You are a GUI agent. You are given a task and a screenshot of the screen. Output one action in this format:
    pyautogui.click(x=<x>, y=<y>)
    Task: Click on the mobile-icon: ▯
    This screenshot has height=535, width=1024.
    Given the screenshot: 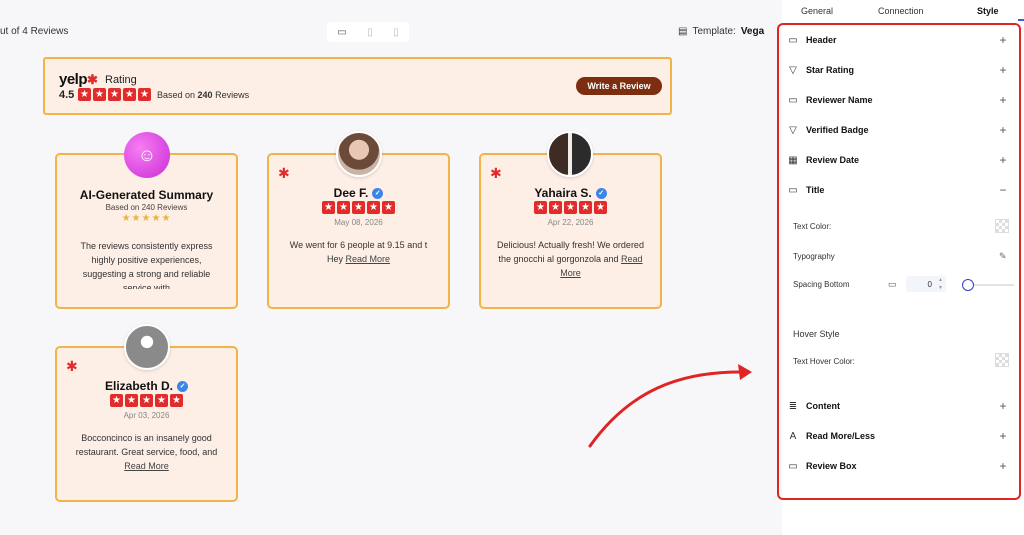 What is the action you would take?
    pyautogui.click(x=396, y=32)
    